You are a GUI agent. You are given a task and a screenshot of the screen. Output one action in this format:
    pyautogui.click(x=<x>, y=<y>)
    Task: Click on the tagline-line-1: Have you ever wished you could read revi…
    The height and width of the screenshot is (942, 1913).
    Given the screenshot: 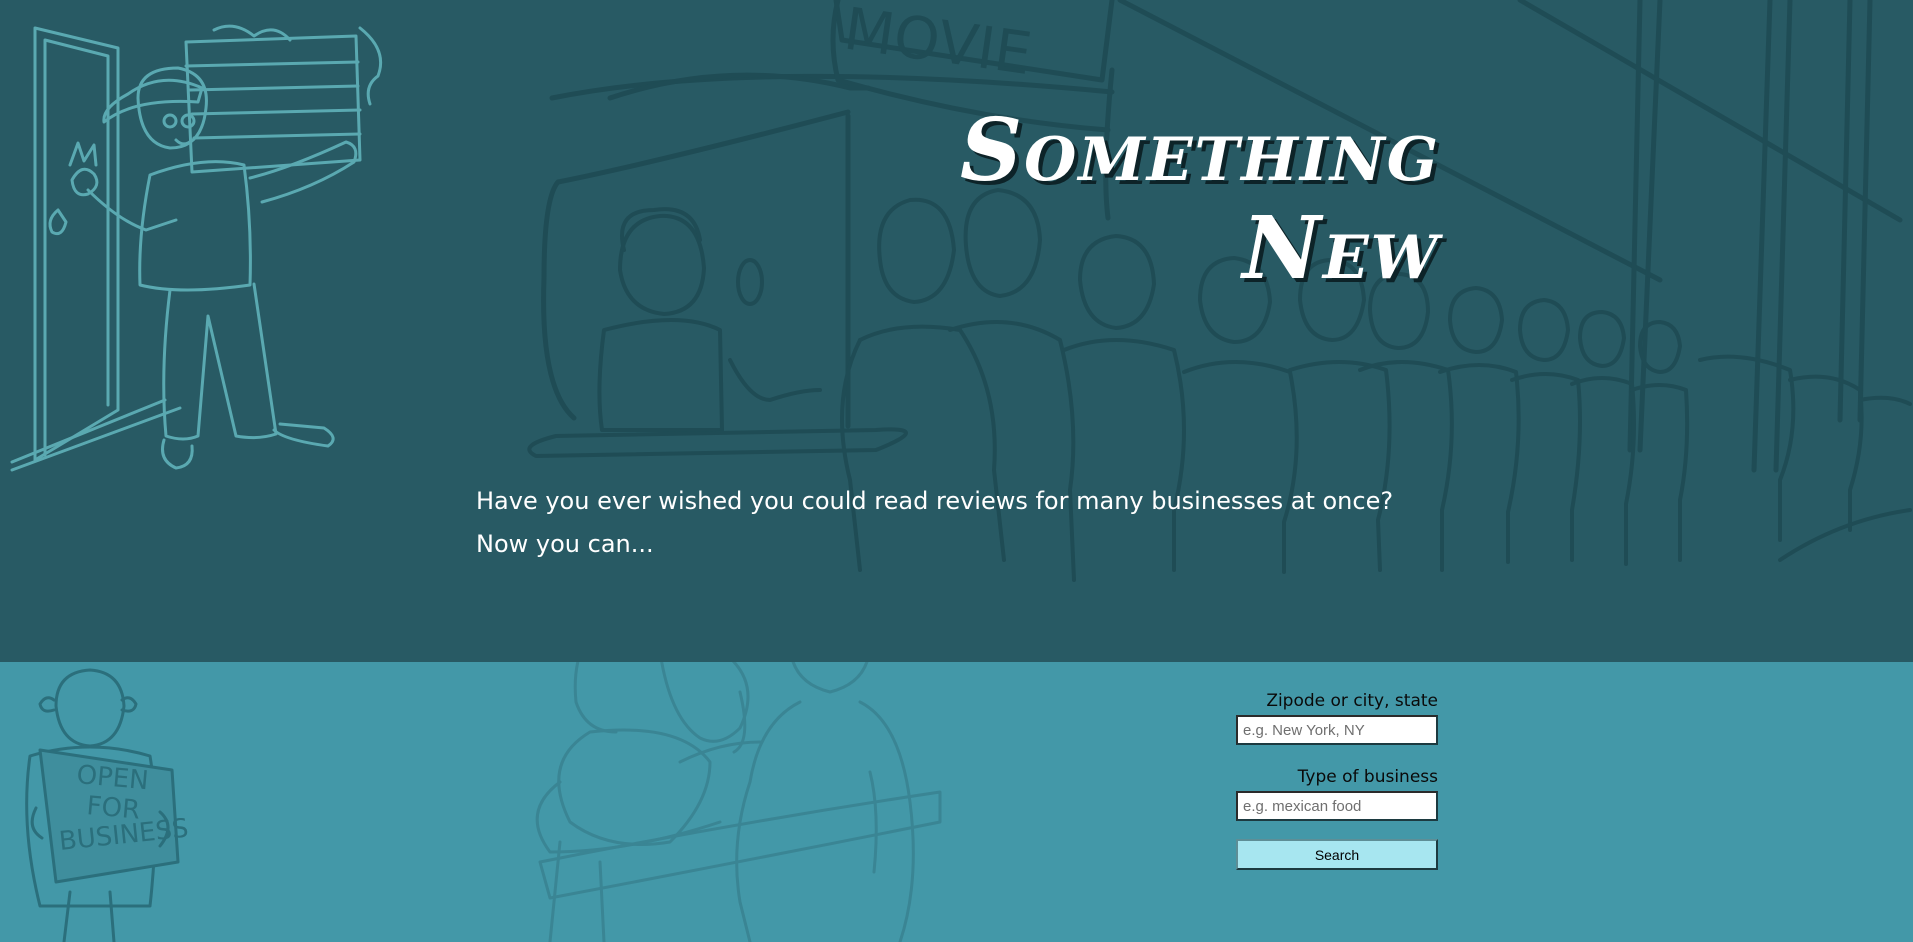 What is the action you would take?
    pyautogui.click(x=935, y=501)
    